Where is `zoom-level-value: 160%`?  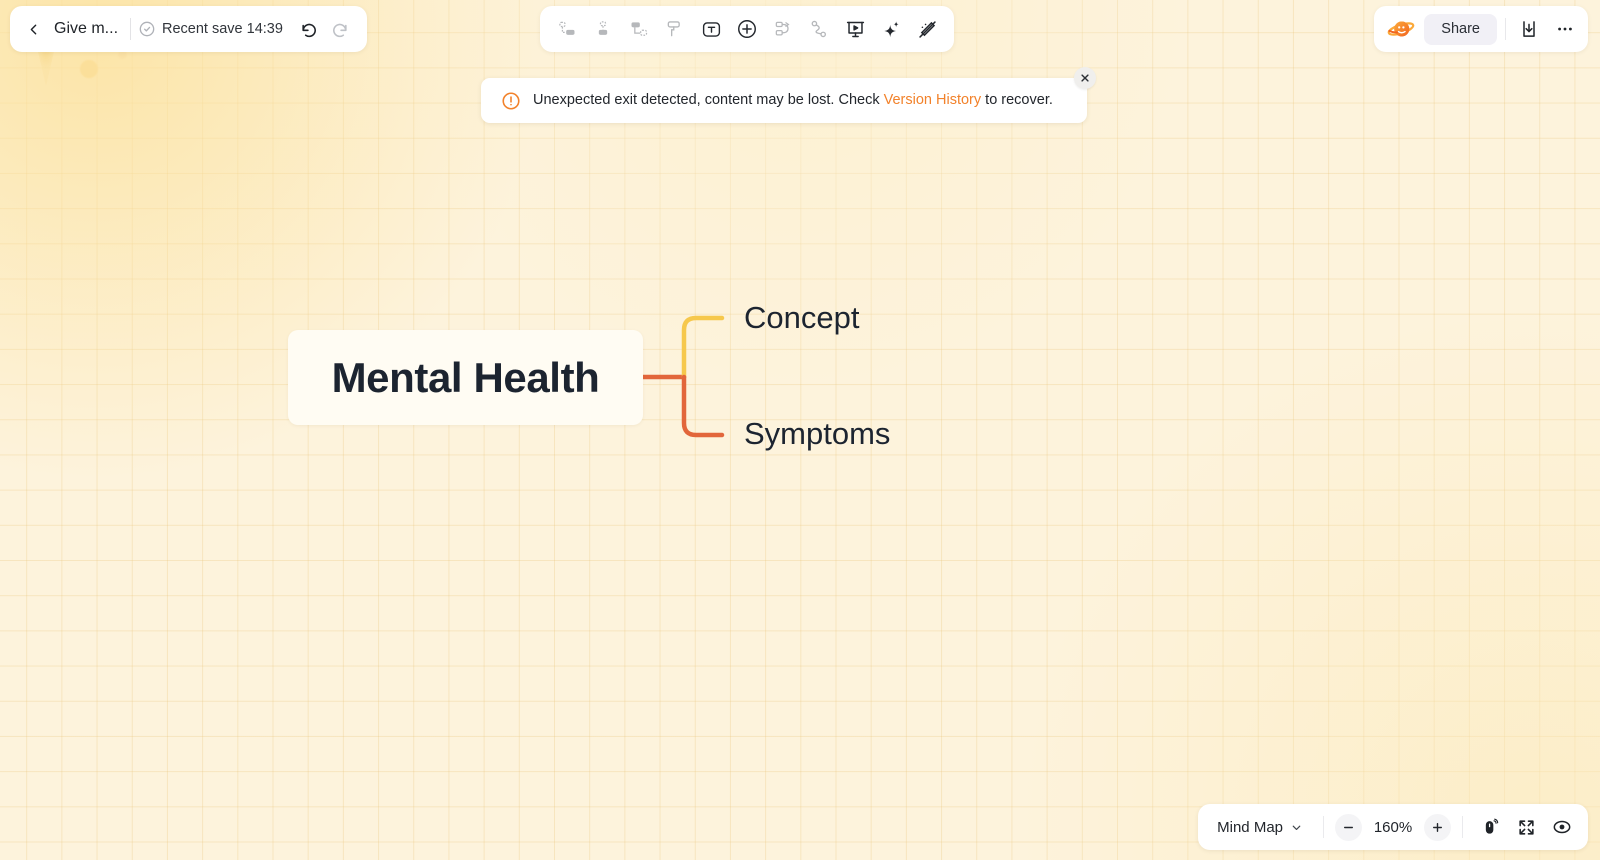
zoom-level-value: 160% is located at coordinates (1393, 827).